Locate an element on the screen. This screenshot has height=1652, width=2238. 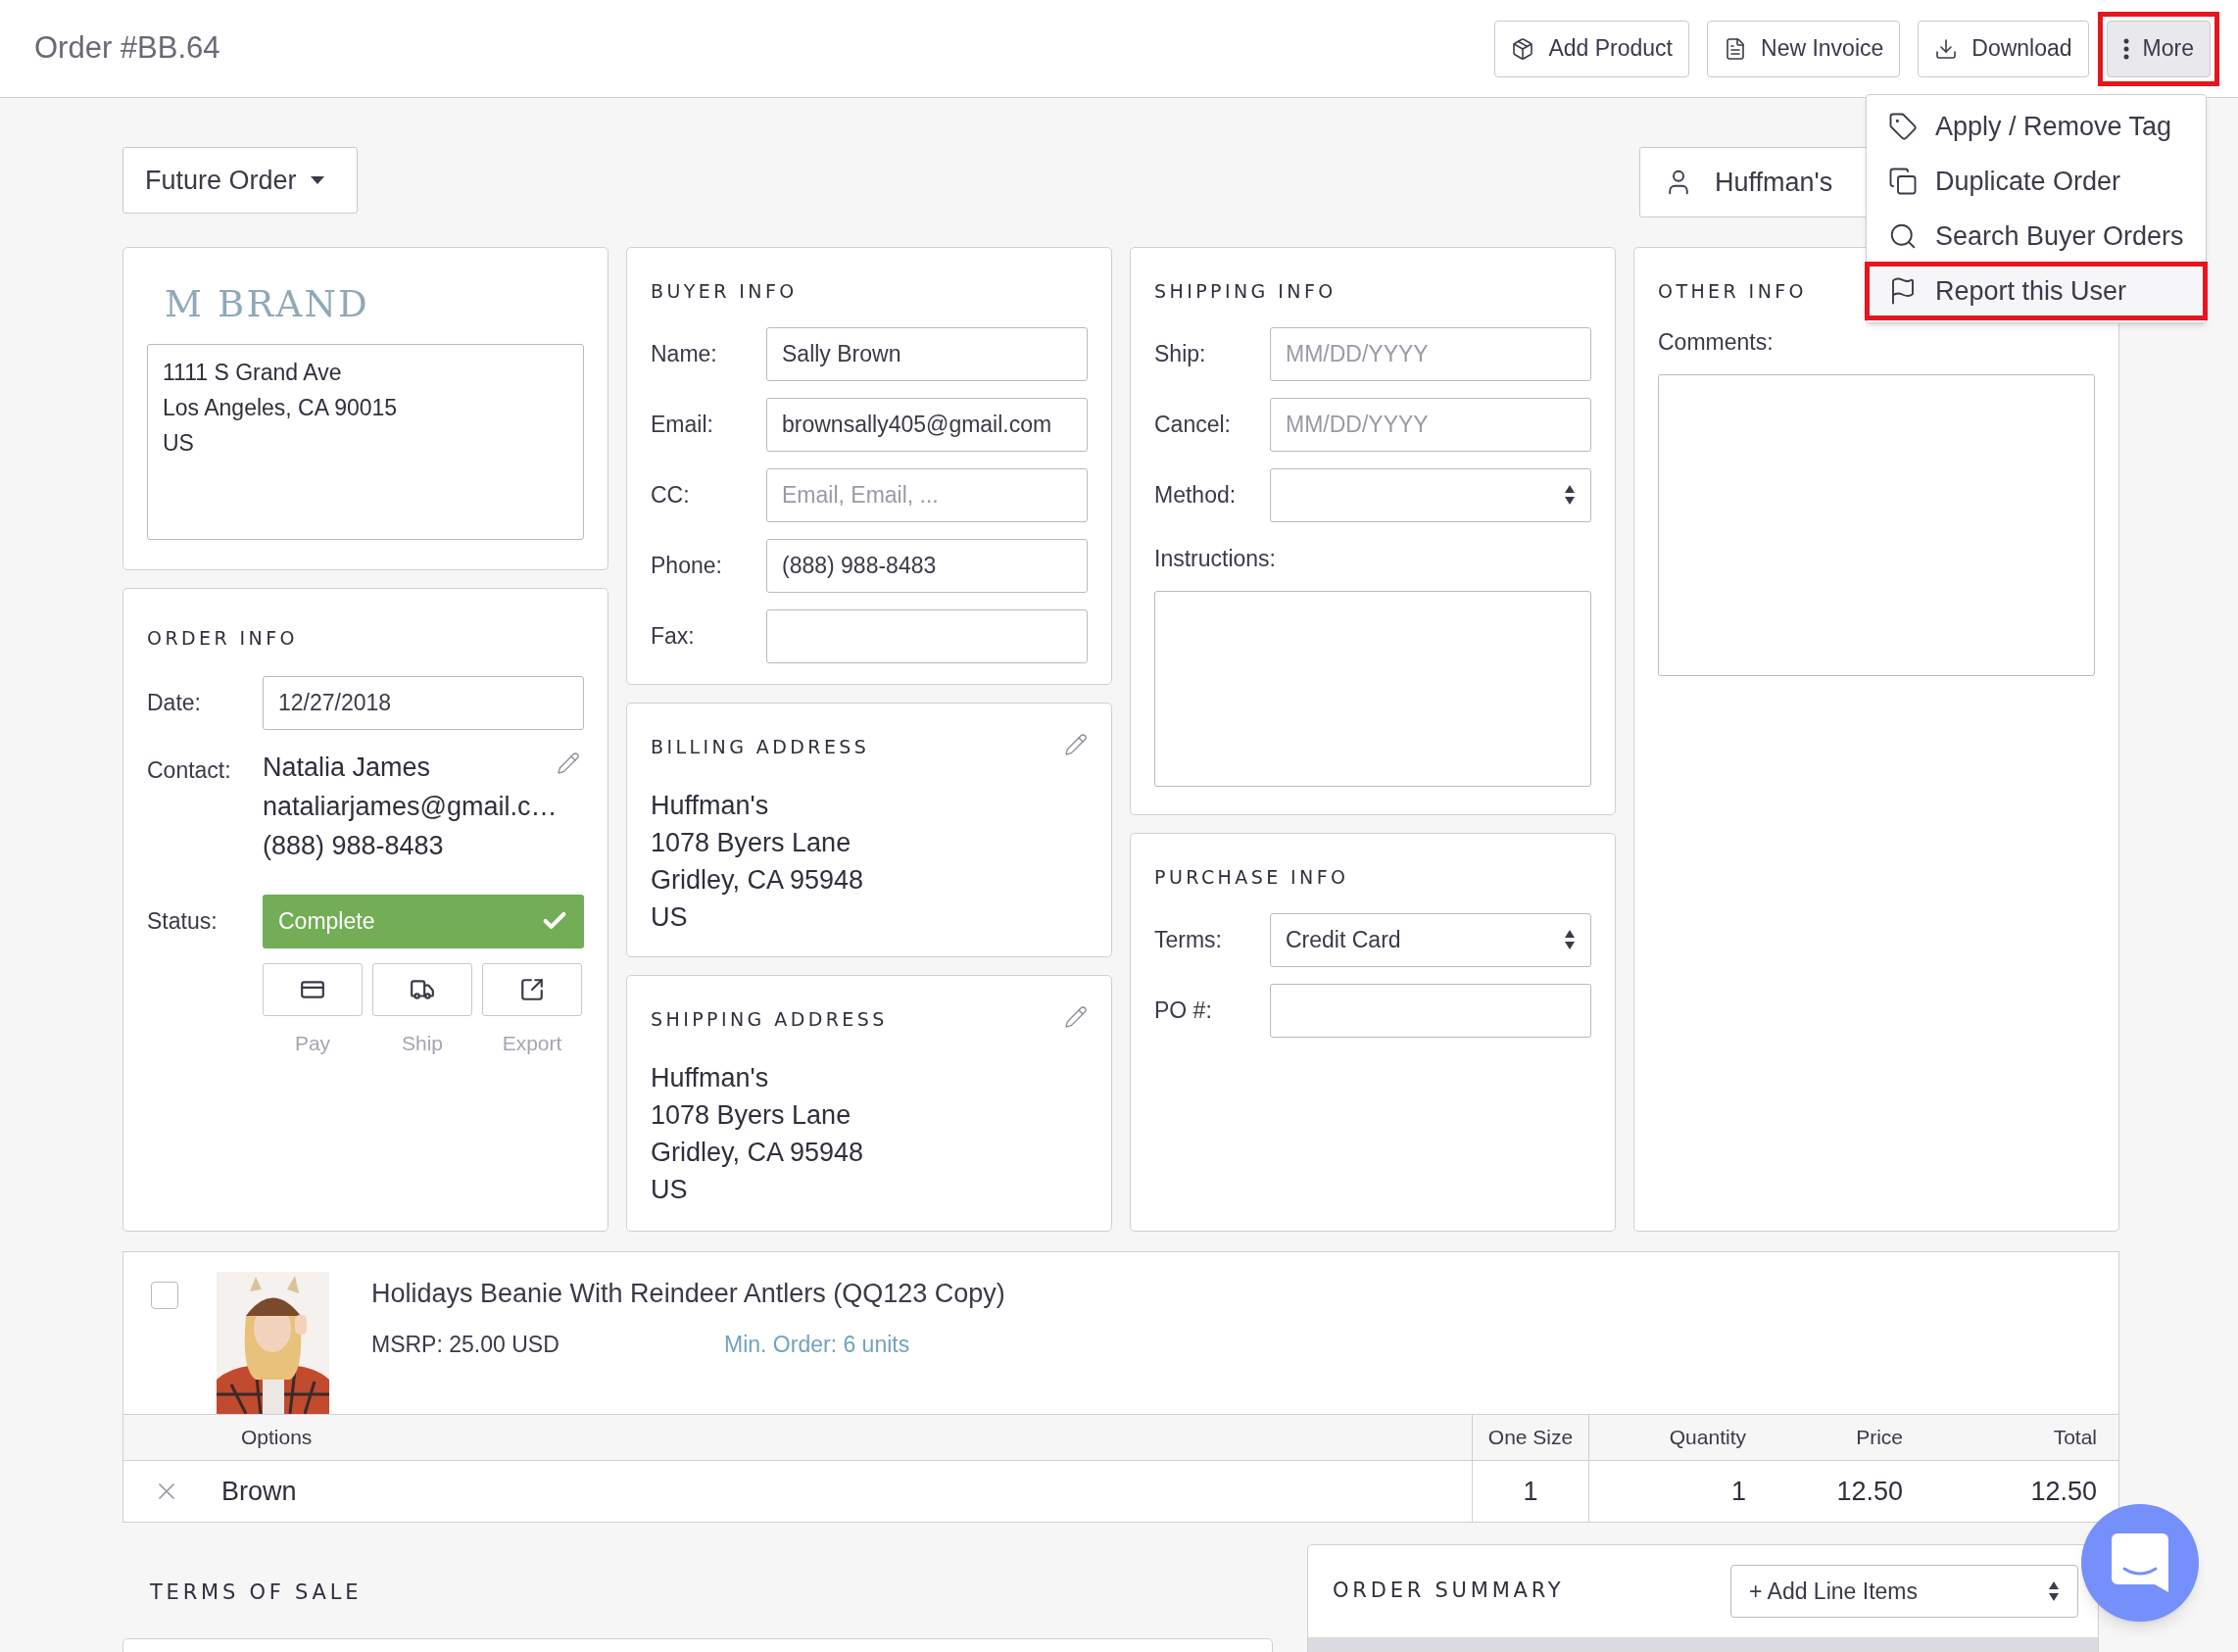
section-heading: BUYER INFO is located at coordinates (725, 291).